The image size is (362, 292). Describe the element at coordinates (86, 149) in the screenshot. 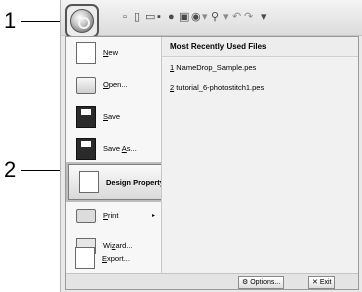

I see `save-as-icon` at that location.